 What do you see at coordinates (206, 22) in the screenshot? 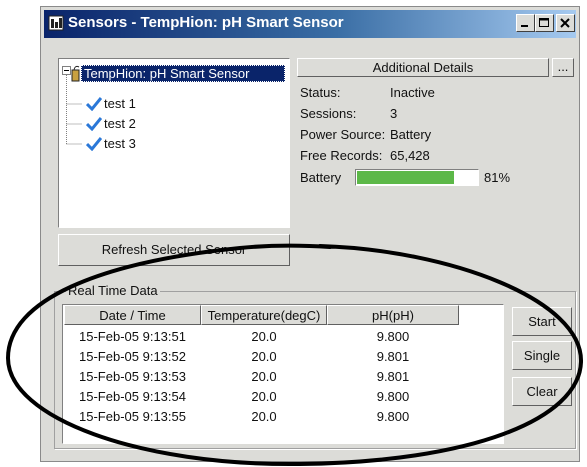
I see `window-title: Sensors - TempHion: pH Smart Sensor` at bounding box center [206, 22].